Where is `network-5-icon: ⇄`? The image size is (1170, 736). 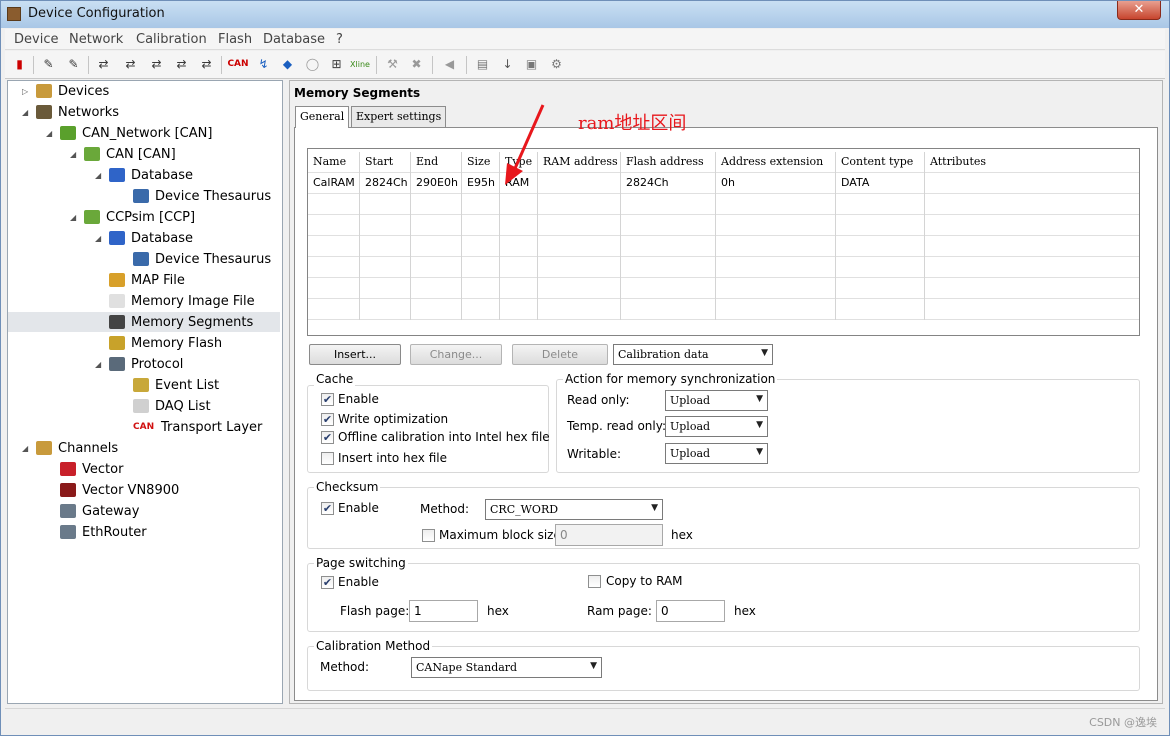 network-5-icon: ⇄ is located at coordinates (206, 64).